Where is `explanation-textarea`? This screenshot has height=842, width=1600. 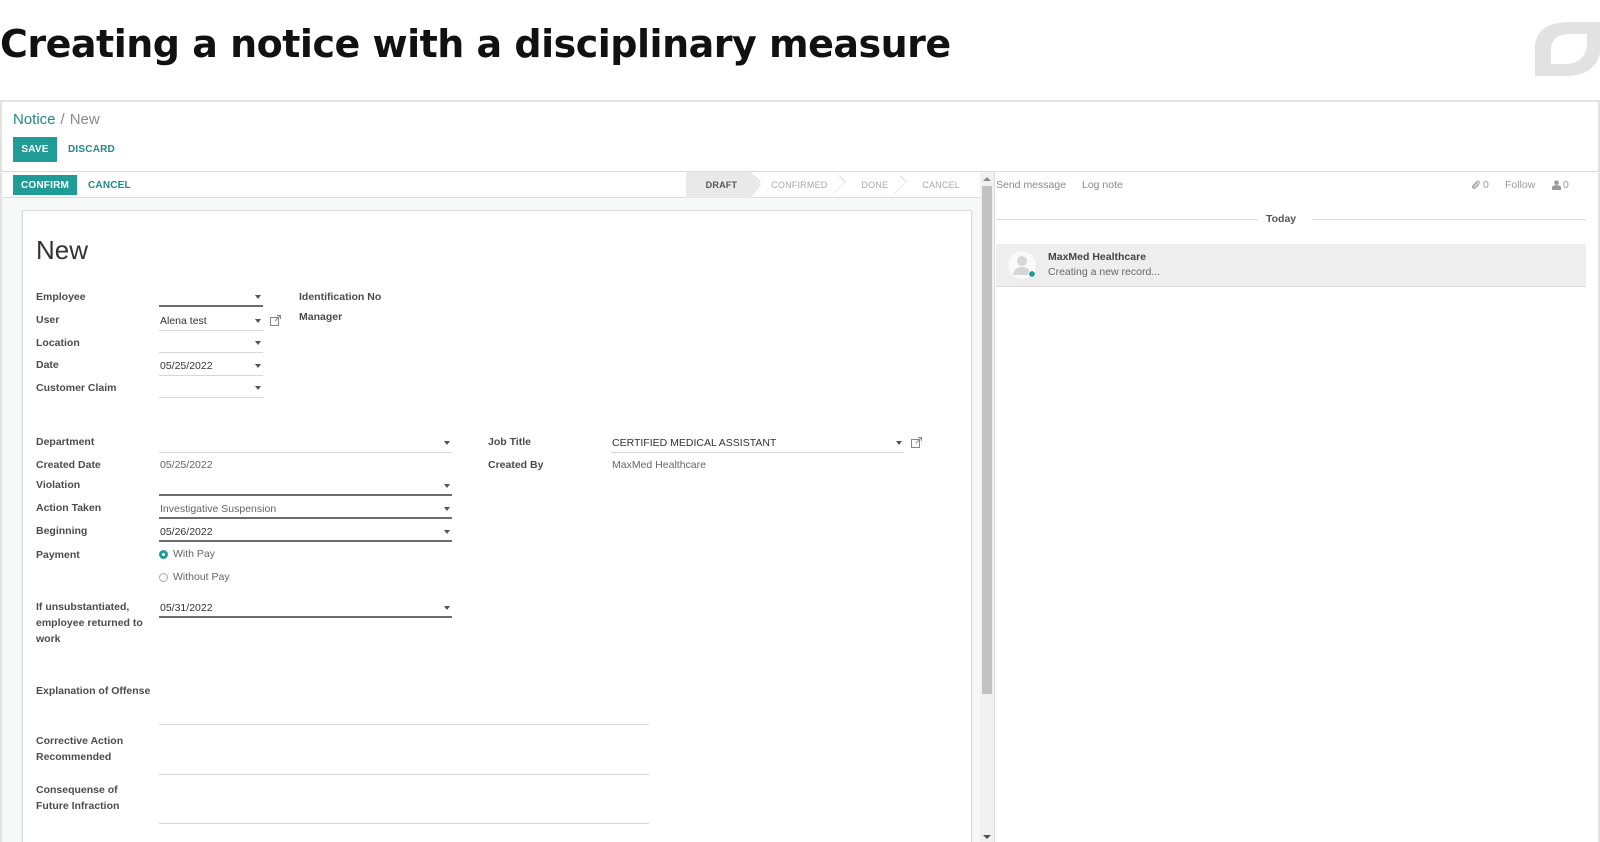
explanation-textarea is located at coordinates (404, 712).